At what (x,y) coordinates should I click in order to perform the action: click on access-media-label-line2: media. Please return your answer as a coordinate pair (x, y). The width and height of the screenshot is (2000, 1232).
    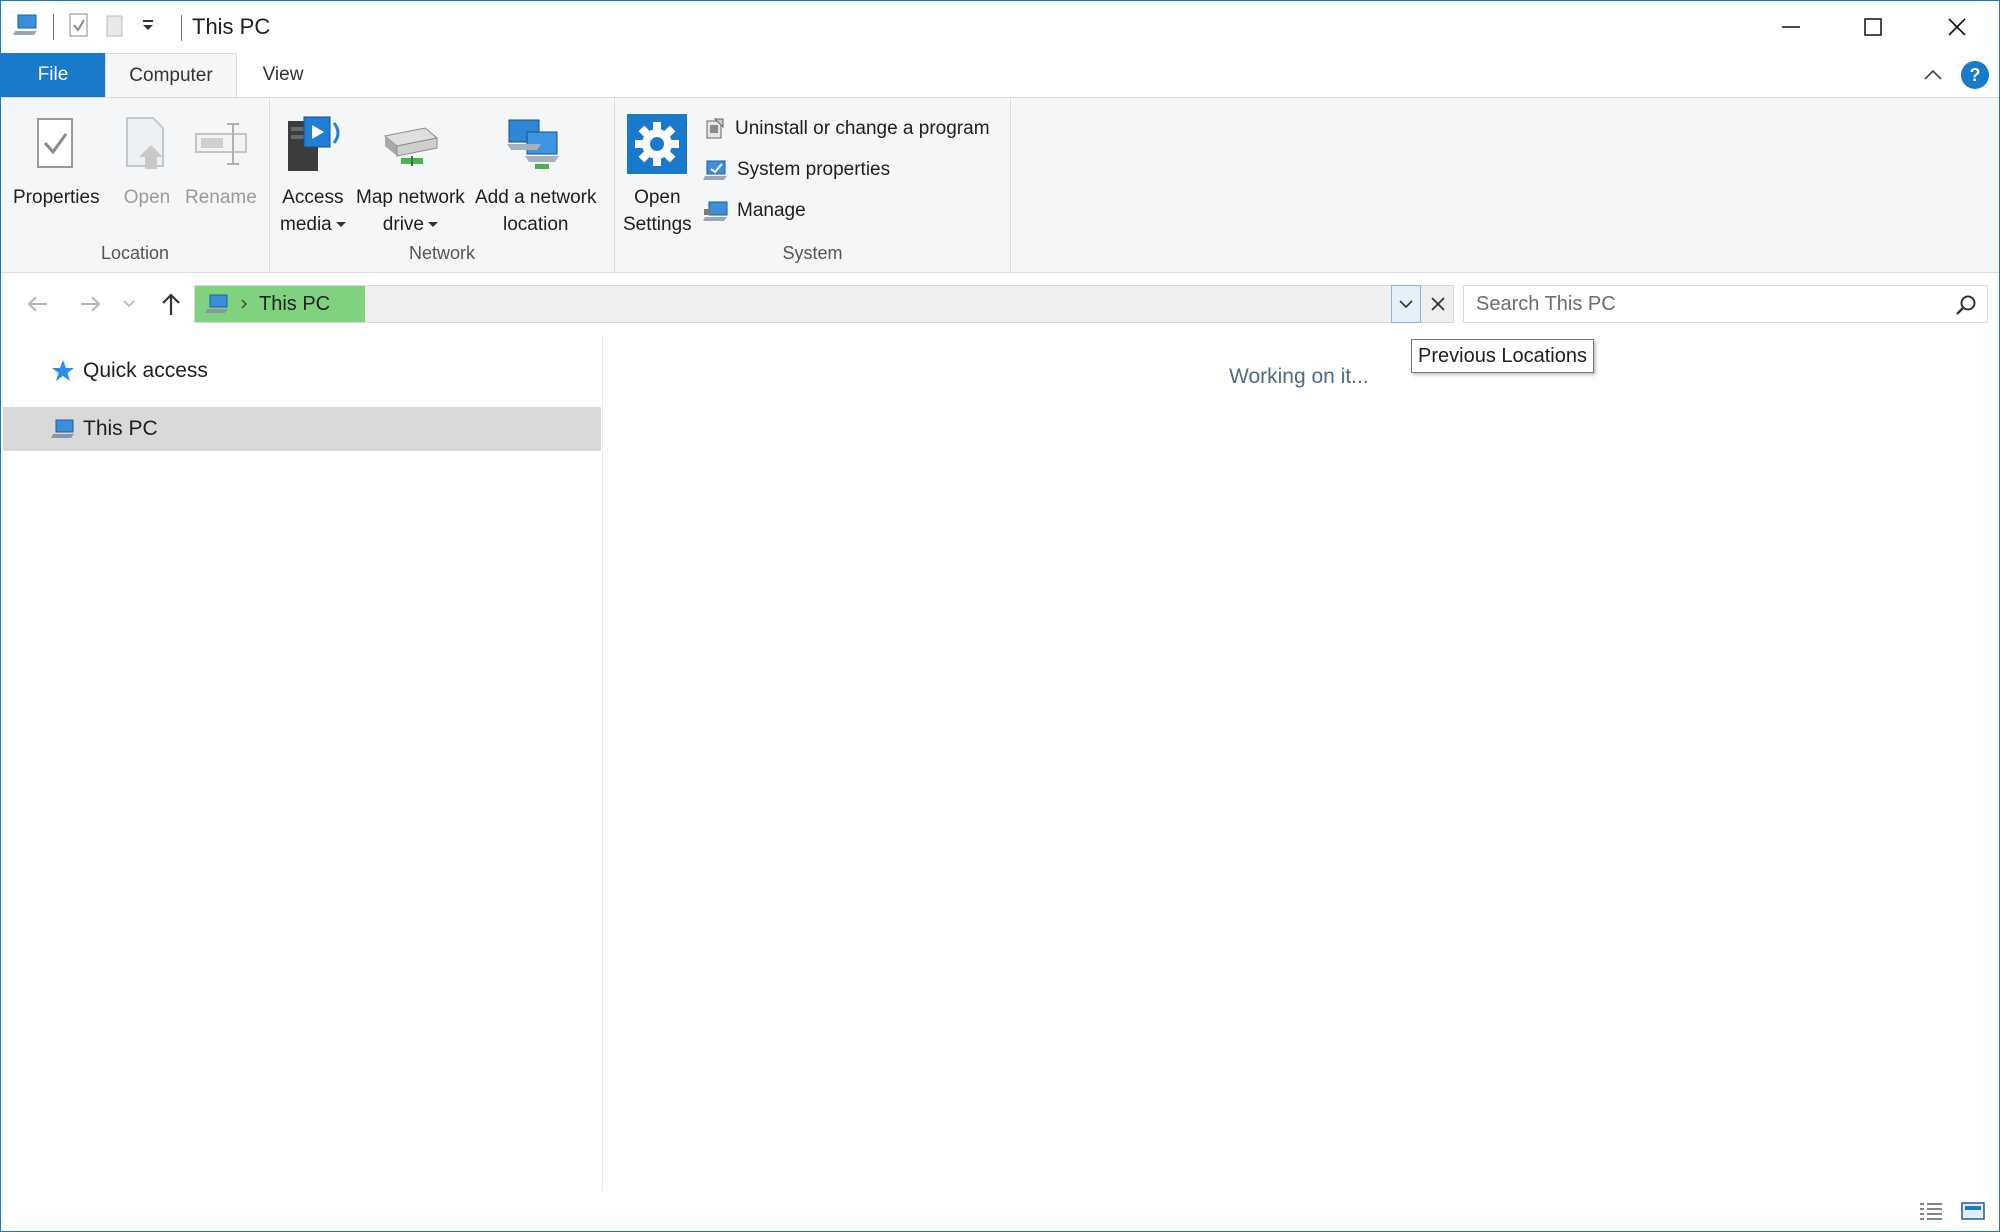
    Looking at the image, I should click on (306, 224).